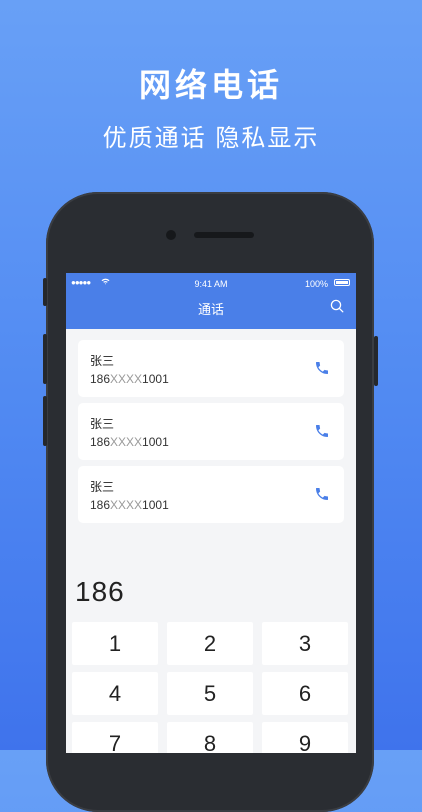 The image size is (422, 812). What do you see at coordinates (115, 693) in the screenshot?
I see `dial-key-4: 4` at bounding box center [115, 693].